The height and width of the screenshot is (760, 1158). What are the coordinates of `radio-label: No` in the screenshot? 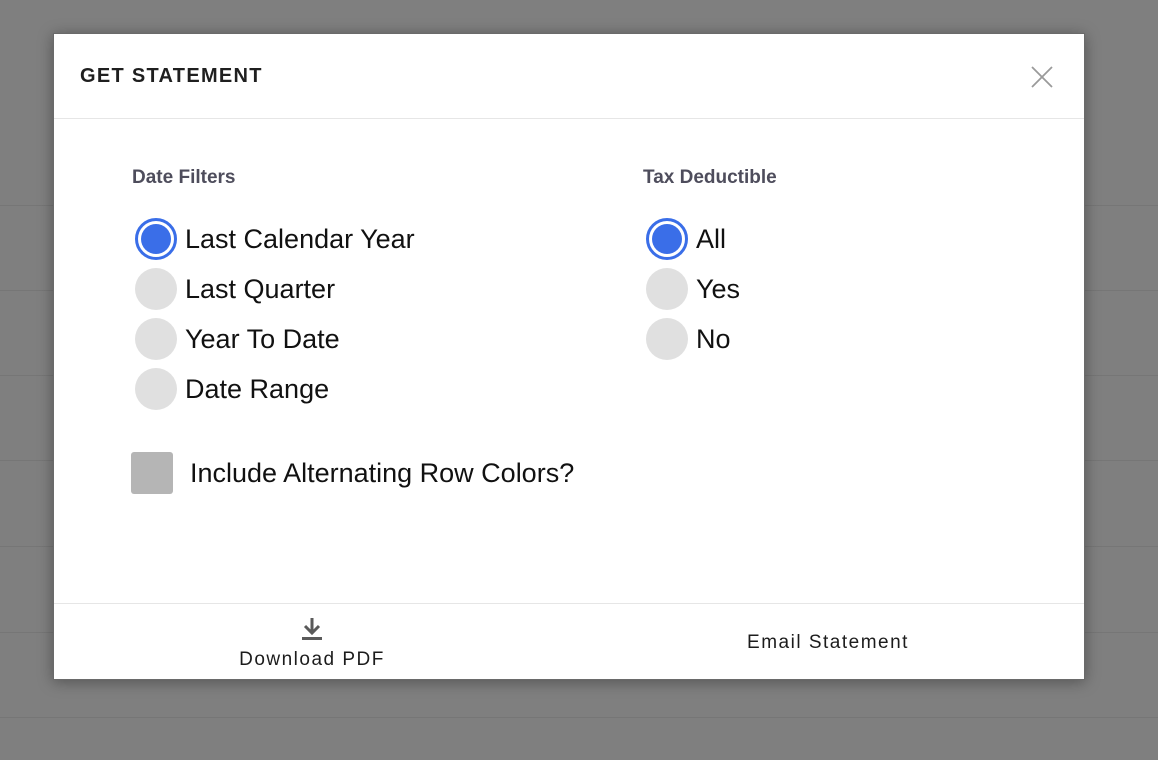 It's located at (713, 338).